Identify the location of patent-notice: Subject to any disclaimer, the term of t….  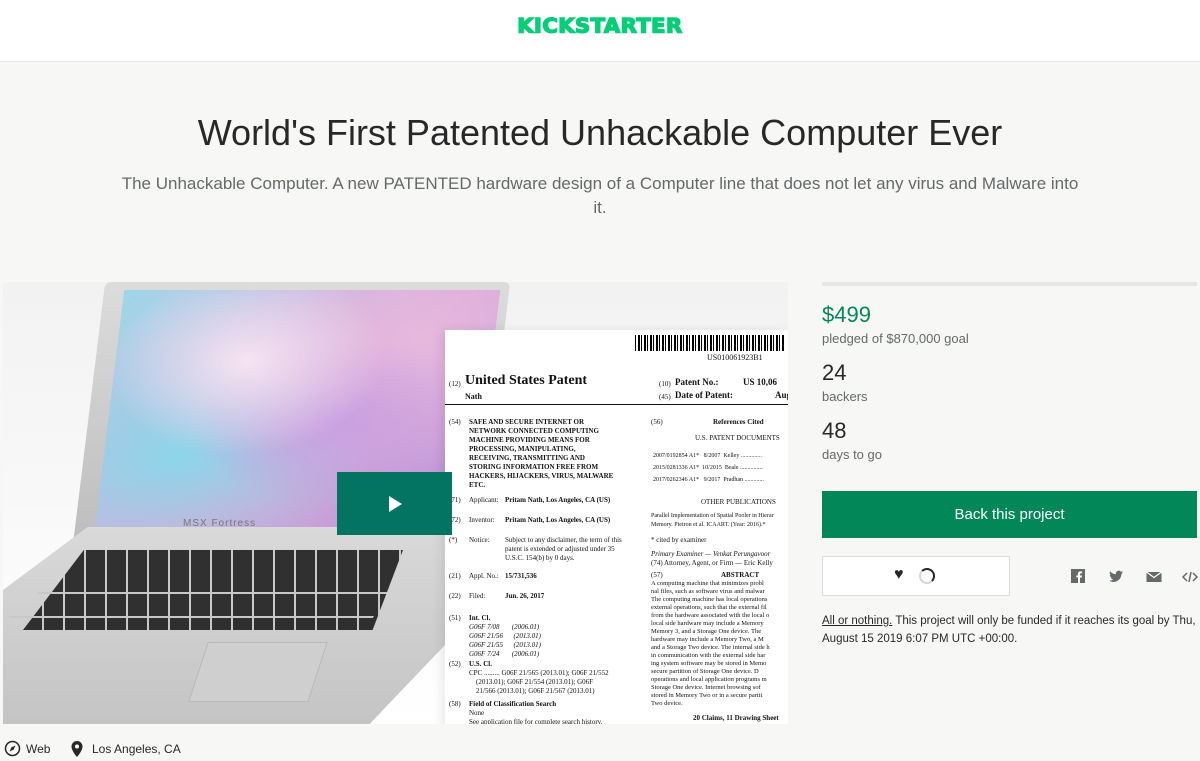
(563, 549).